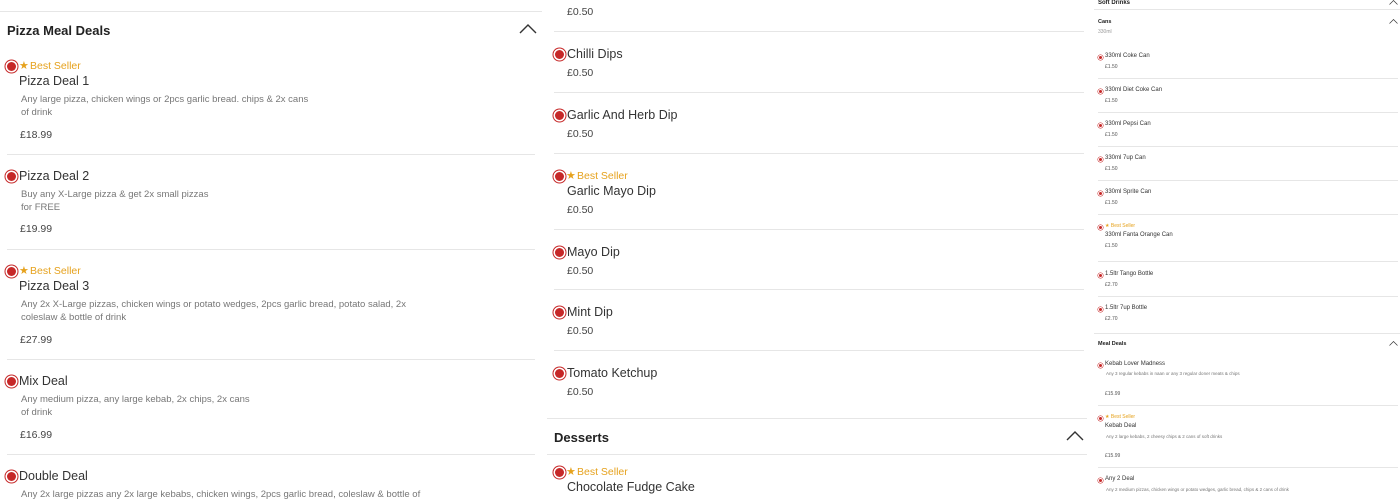  What do you see at coordinates (54, 286) in the screenshot?
I see `item-name: Pizza Deal 3` at bounding box center [54, 286].